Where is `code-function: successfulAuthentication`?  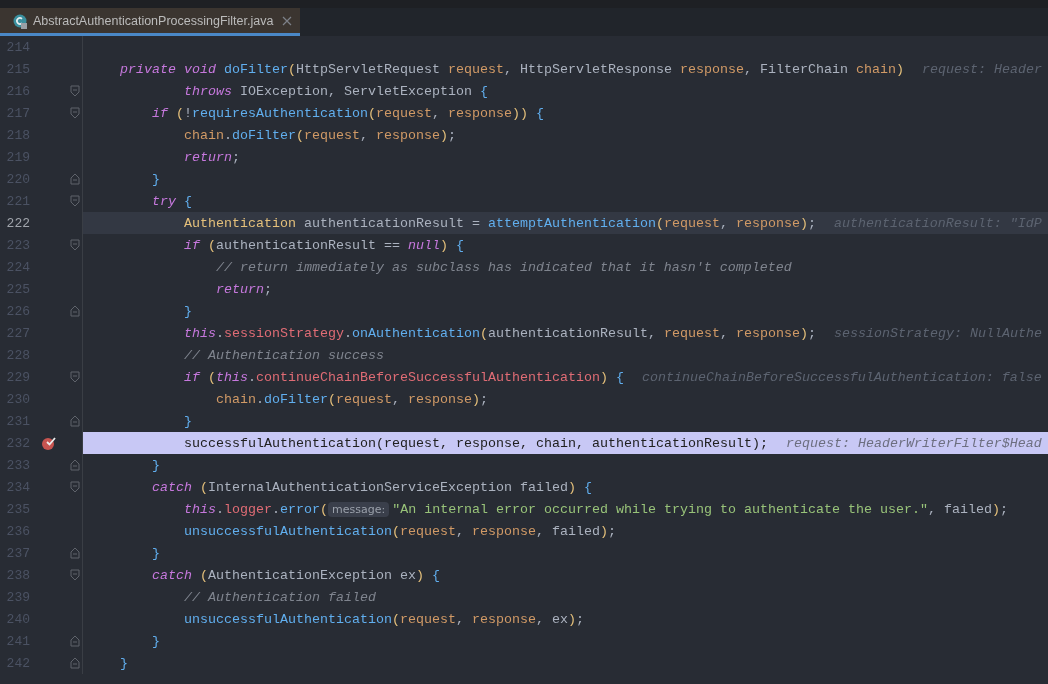 code-function: successfulAuthentication is located at coordinates (279, 443).